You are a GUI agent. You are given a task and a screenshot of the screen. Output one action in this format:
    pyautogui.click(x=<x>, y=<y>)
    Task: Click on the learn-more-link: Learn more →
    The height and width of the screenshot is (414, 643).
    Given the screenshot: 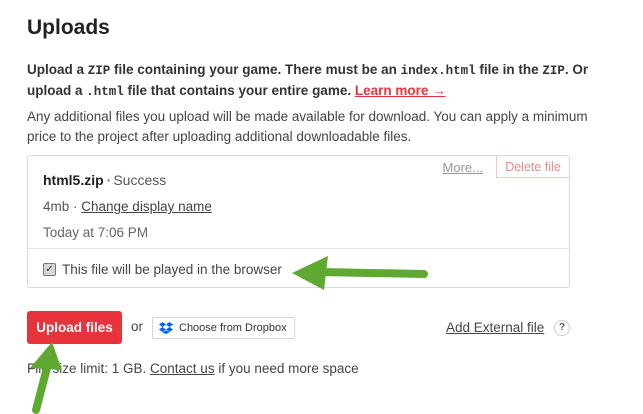 What is the action you would take?
    pyautogui.click(x=400, y=90)
    